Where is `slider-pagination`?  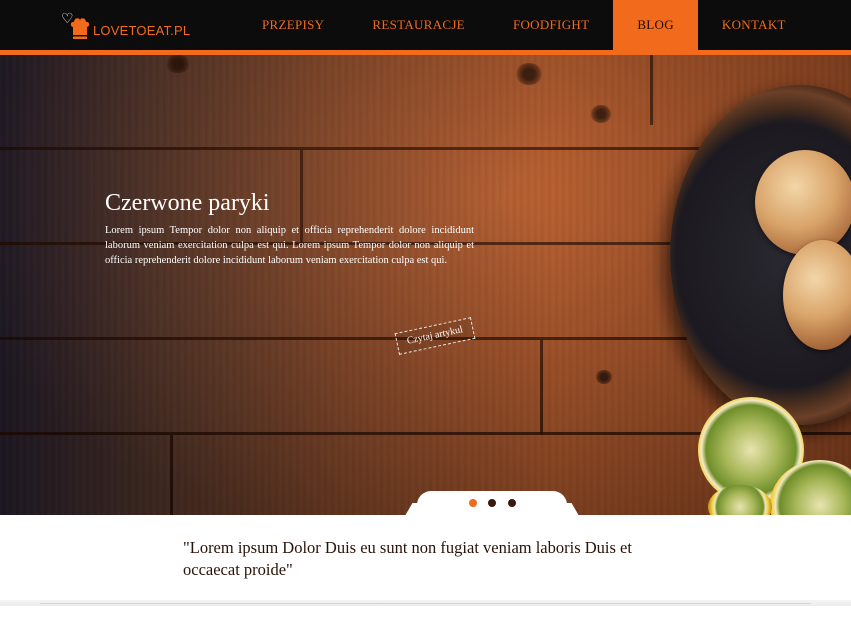 slider-pagination is located at coordinates (492, 503).